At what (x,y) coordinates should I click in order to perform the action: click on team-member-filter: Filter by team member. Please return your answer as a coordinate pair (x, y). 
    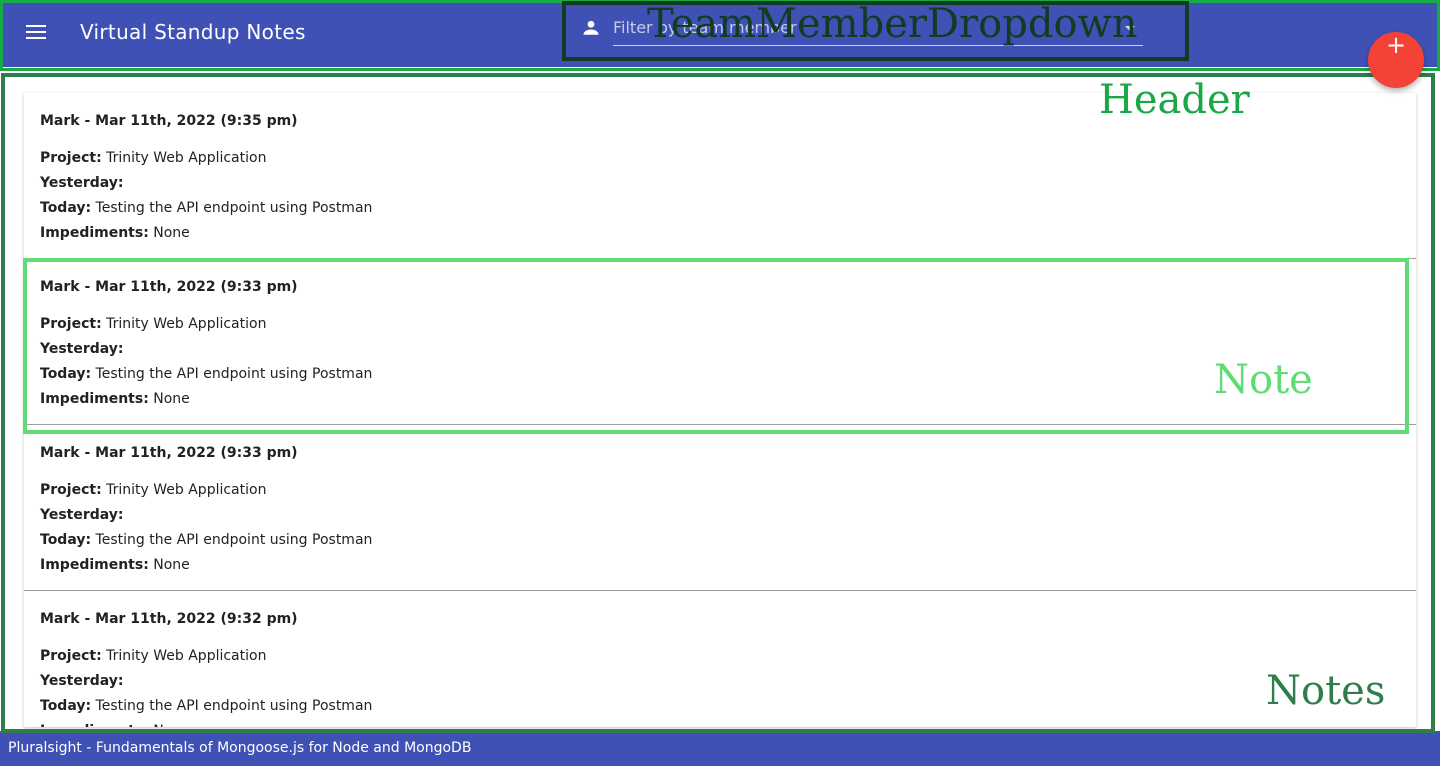
    Looking at the image, I should click on (861, 28).